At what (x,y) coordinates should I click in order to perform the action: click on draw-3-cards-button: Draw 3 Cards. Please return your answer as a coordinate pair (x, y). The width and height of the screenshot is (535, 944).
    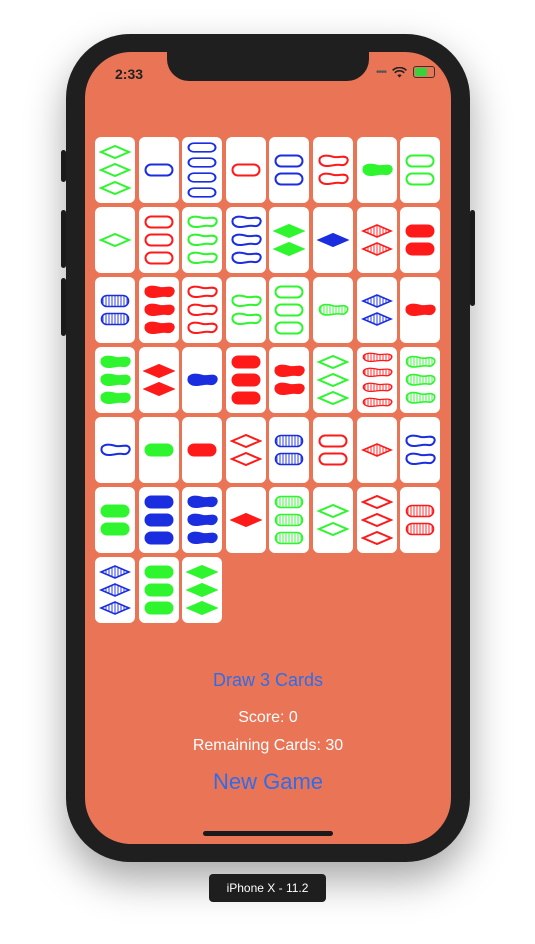
    Looking at the image, I should click on (268, 680).